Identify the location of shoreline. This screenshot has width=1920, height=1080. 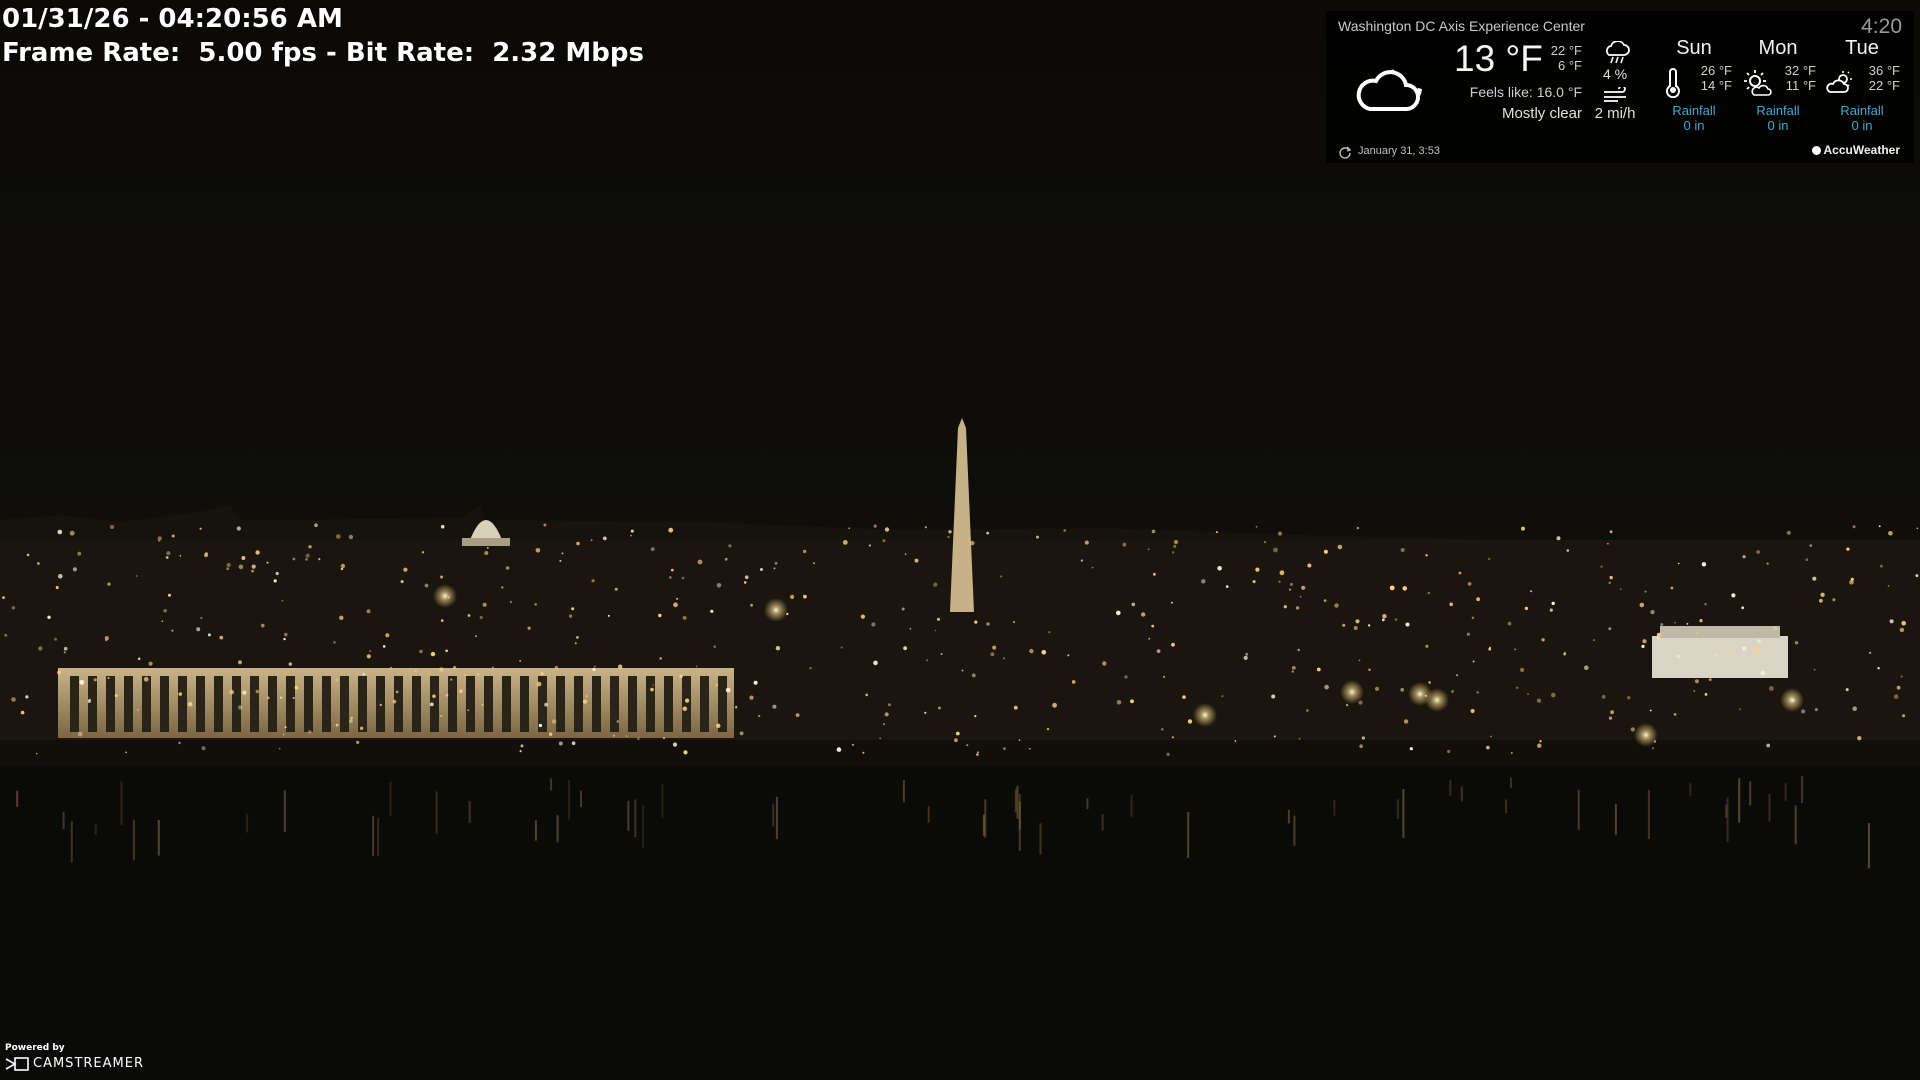
(960, 753).